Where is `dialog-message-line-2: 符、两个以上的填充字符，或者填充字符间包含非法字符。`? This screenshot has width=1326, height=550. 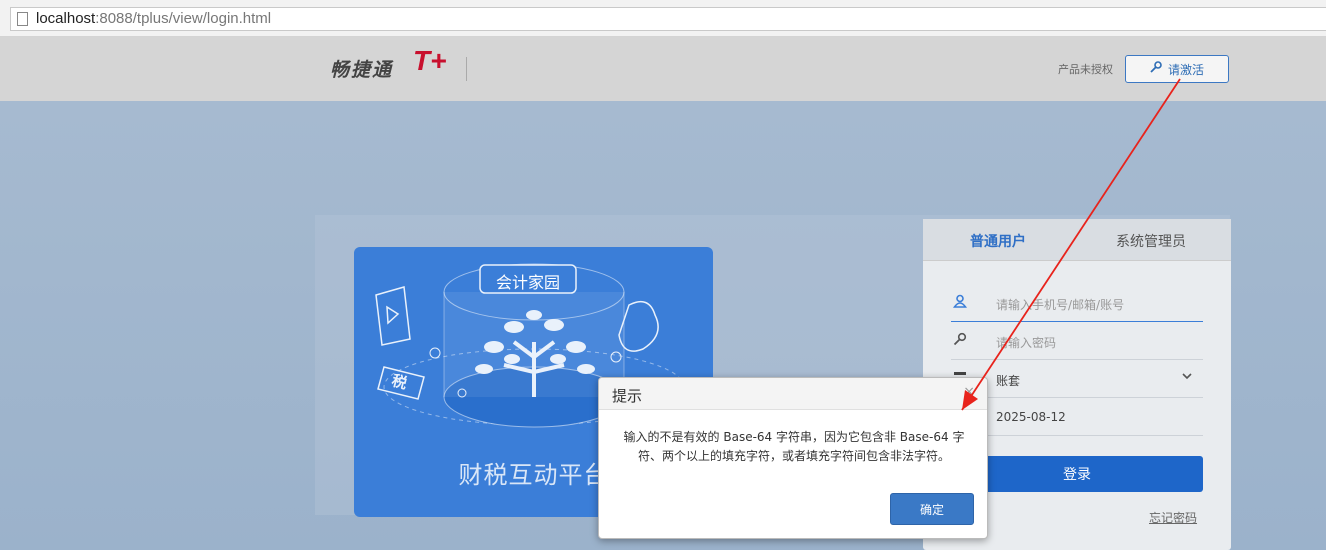
dialog-message-line-2: 符、两个以上的填充字符，或者填充字符间包含非法字符。 is located at coordinates (793, 456).